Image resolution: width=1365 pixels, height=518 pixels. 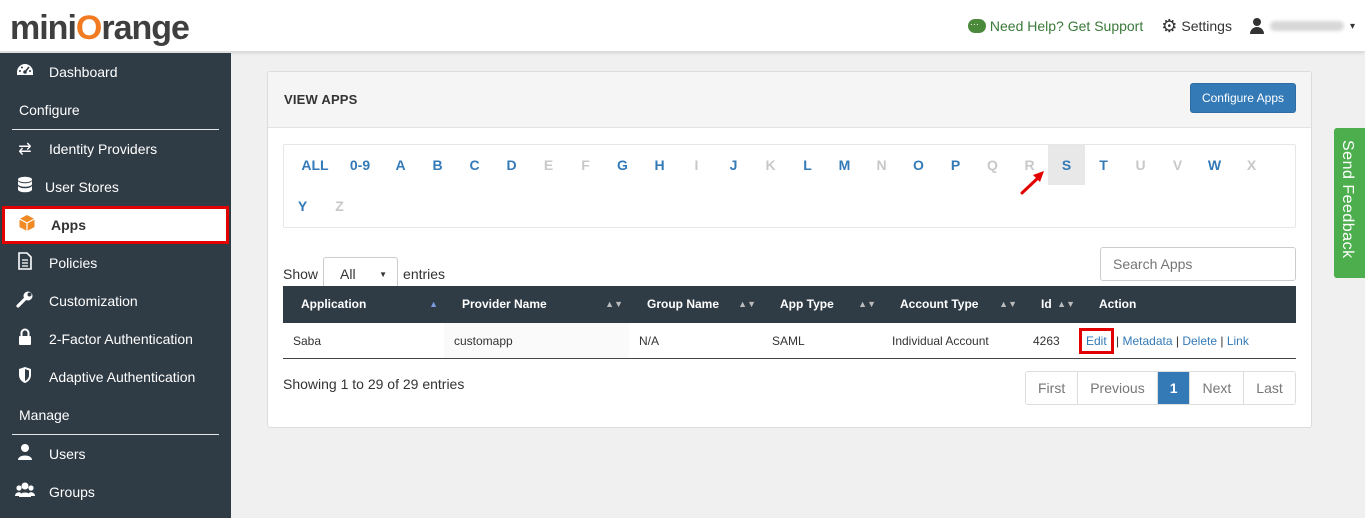 I want to click on sidebar-item-user-stores: User Stores, so click(x=115, y=187).